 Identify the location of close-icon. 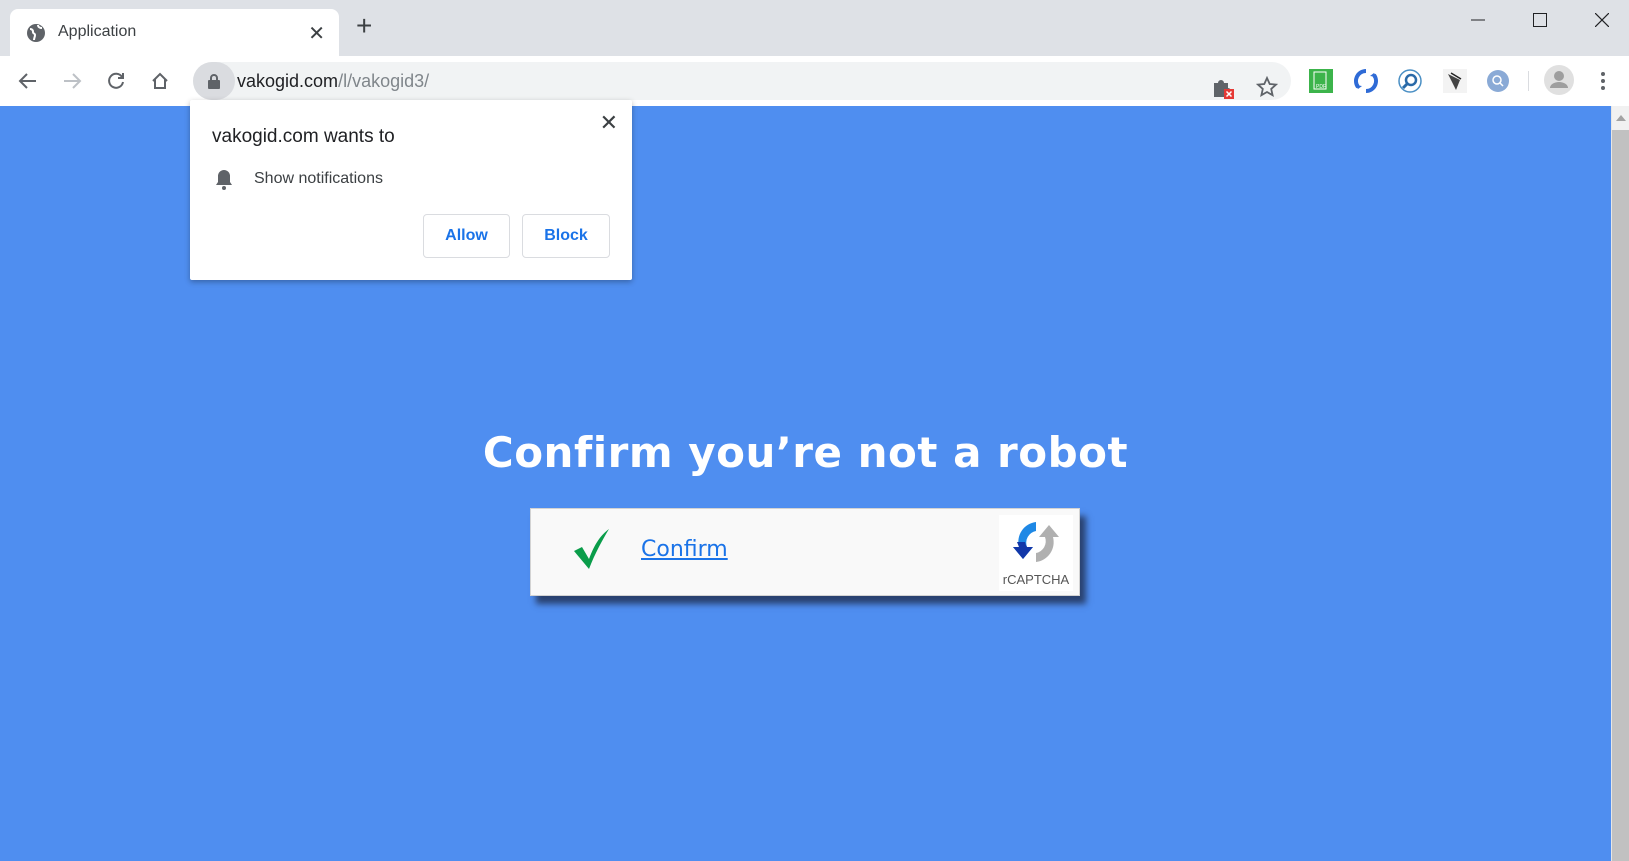
(1602, 20).